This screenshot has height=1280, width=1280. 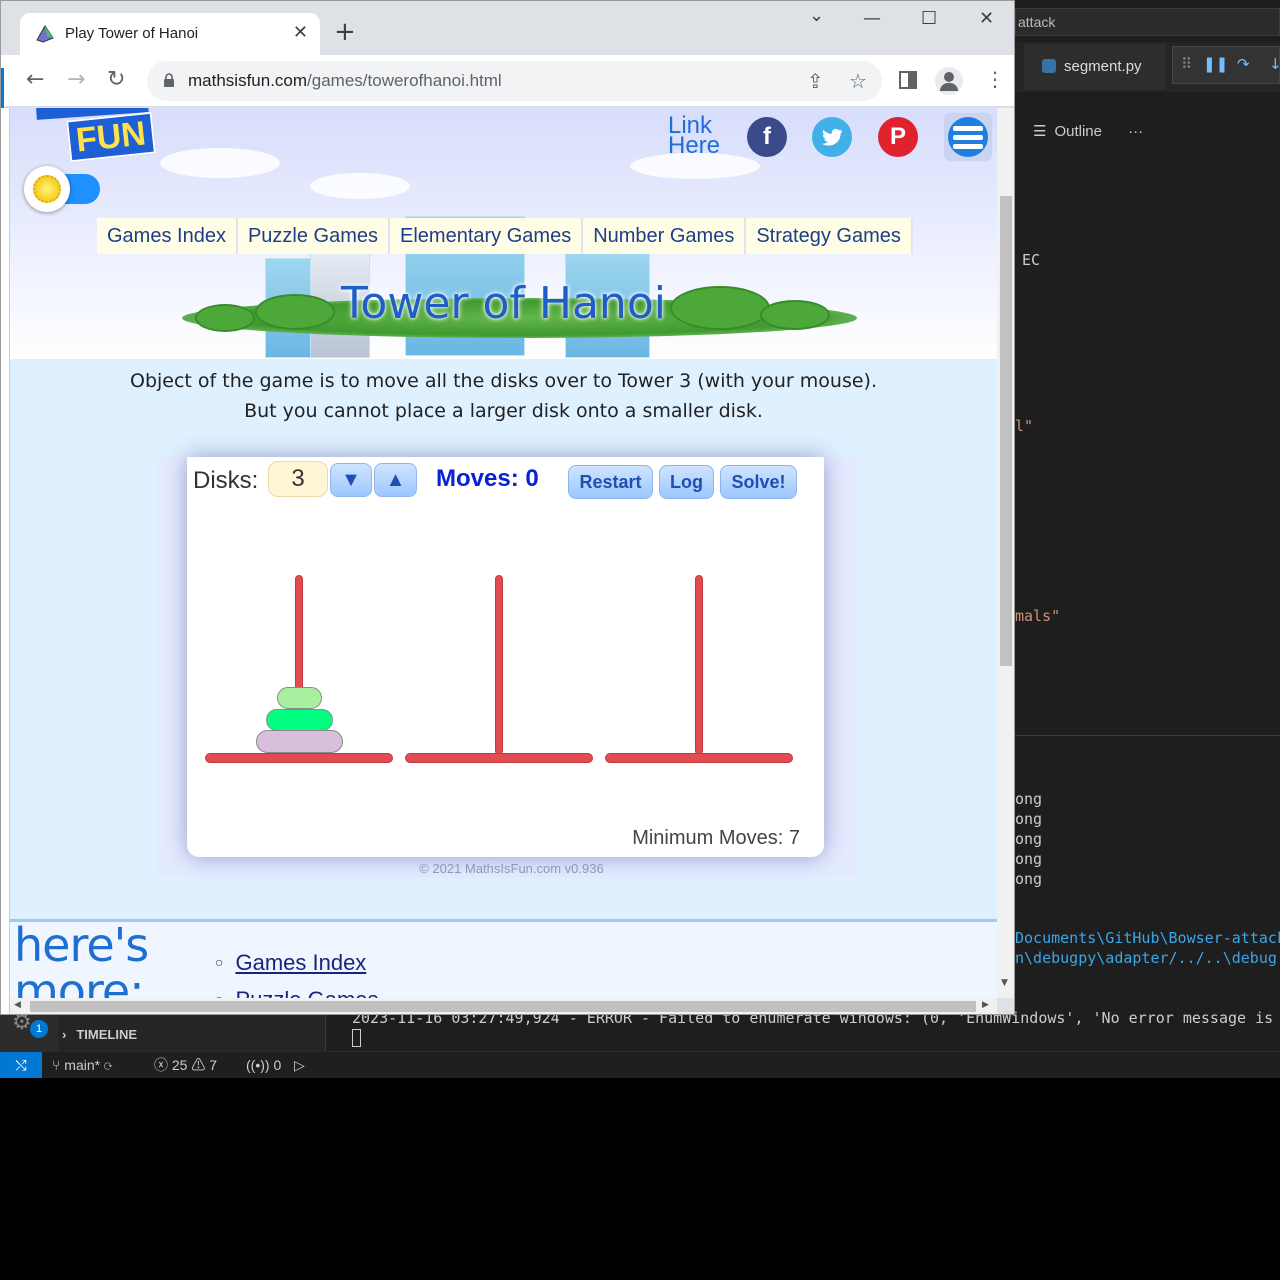 I want to click on close-window-button: ✕, so click(x=986, y=18).